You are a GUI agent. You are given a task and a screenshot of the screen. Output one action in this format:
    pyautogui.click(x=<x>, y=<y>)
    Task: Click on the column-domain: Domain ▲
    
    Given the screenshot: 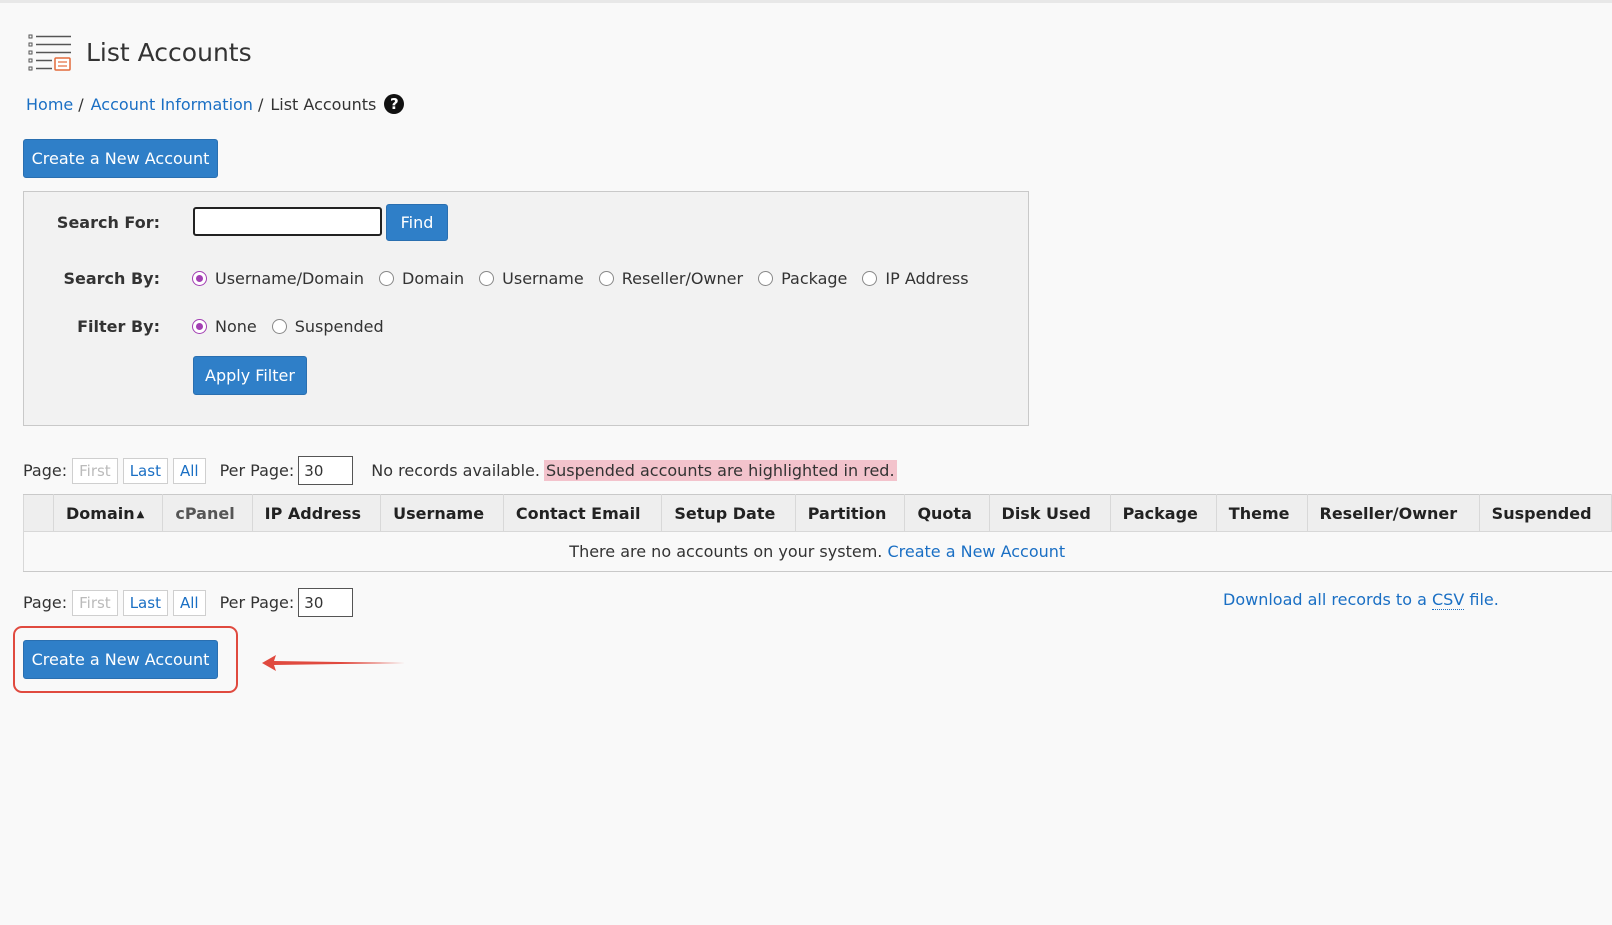 What is the action you would take?
    pyautogui.click(x=108, y=513)
    